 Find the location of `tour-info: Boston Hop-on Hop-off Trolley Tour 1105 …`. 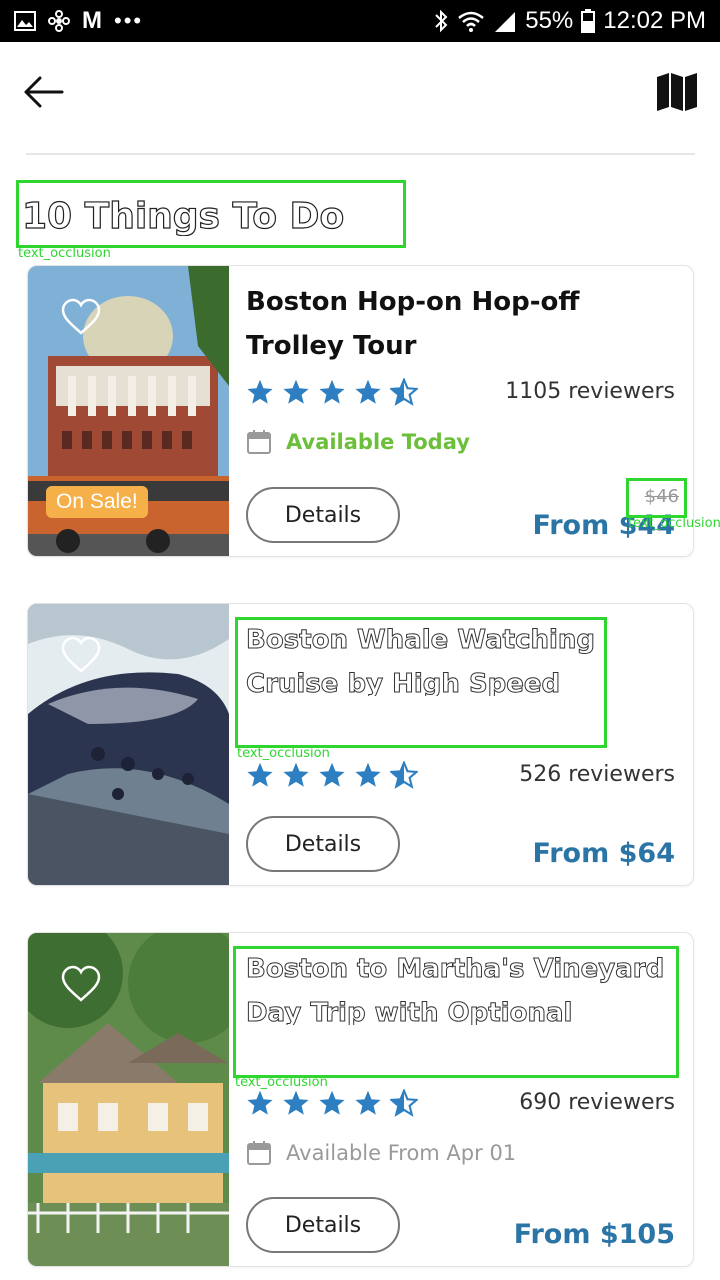

tour-info: Boston Hop-on Hop-off Trolley Tour 1105 … is located at coordinates (461, 411).